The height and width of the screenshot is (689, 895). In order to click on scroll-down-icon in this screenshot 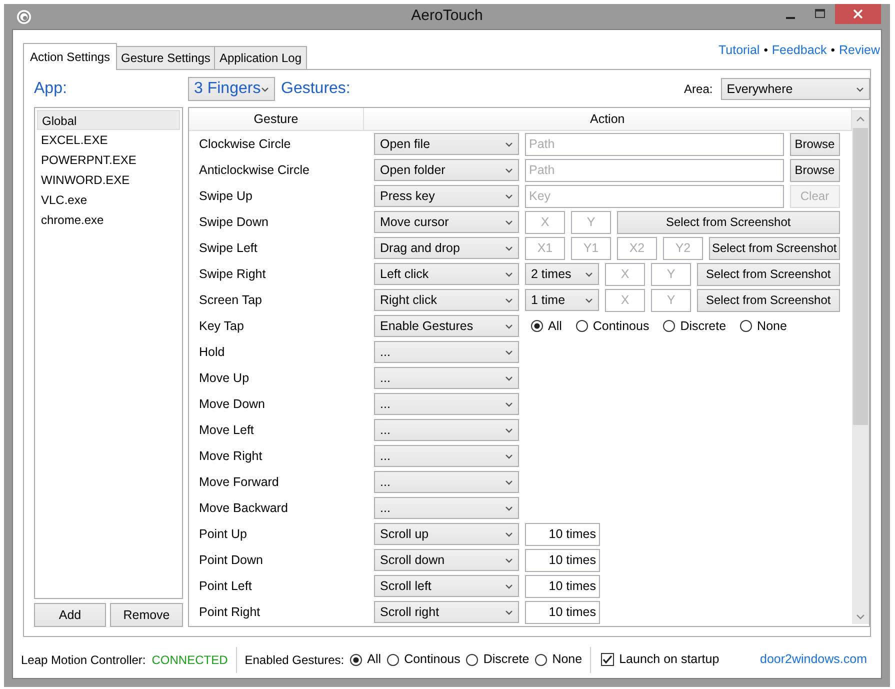, I will do `click(860, 617)`.